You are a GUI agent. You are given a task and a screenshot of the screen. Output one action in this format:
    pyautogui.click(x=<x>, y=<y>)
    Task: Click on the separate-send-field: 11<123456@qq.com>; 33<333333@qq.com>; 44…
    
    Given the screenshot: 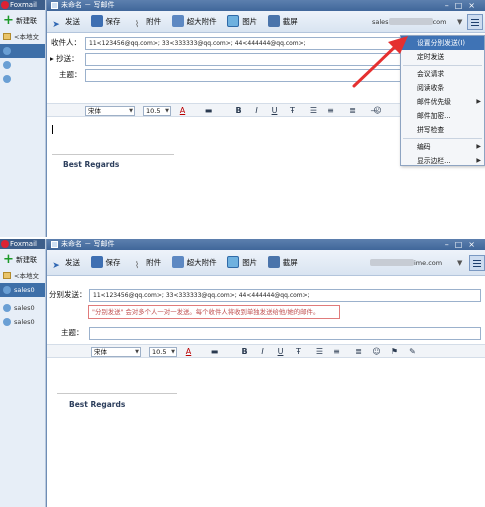 What is the action you would take?
    pyautogui.click(x=285, y=295)
    